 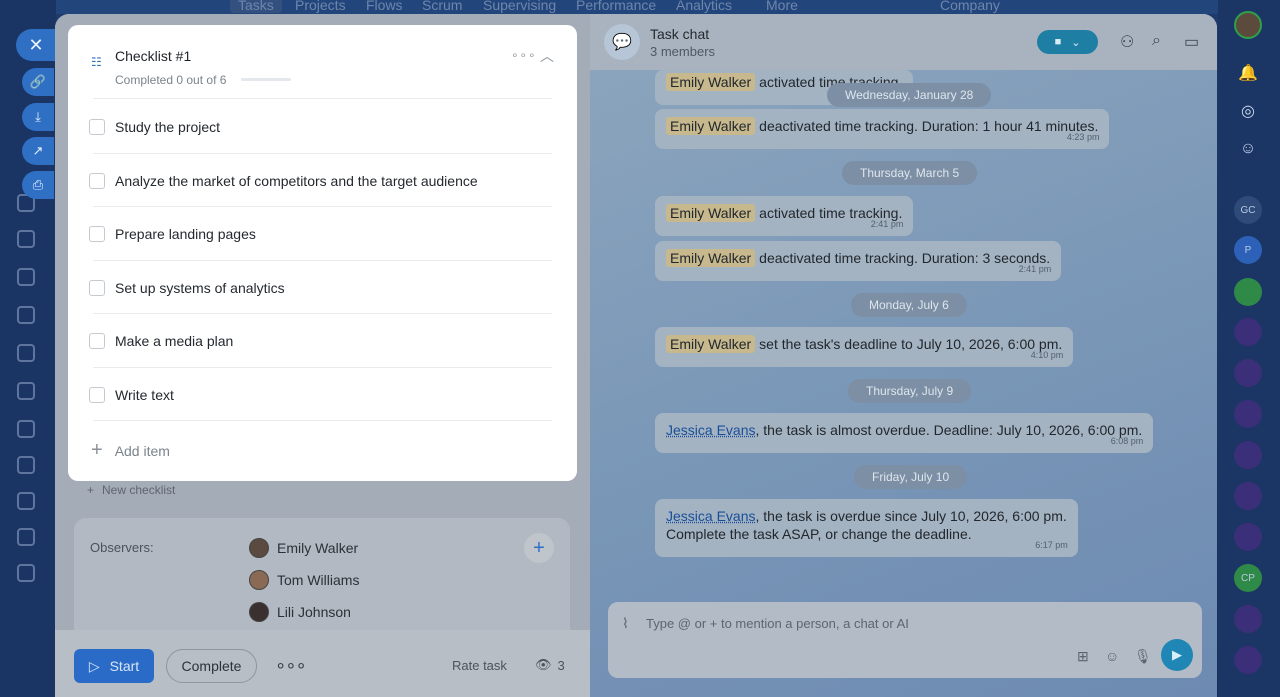 What do you see at coordinates (1083, 656) in the screenshot?
I see `apps-grid-icon: ⊞` at bounding box center [1083, 656].